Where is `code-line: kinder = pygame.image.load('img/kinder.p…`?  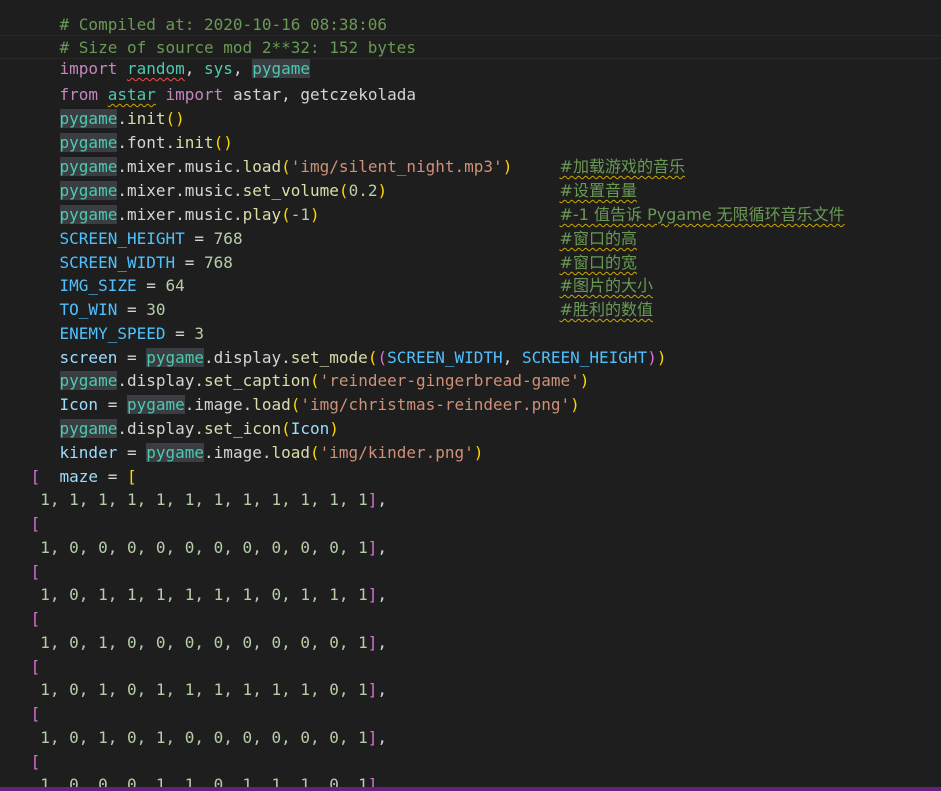 code-line: kinder = pygame.image.load('img/kinder.p… is located at coordinates (271, 452).